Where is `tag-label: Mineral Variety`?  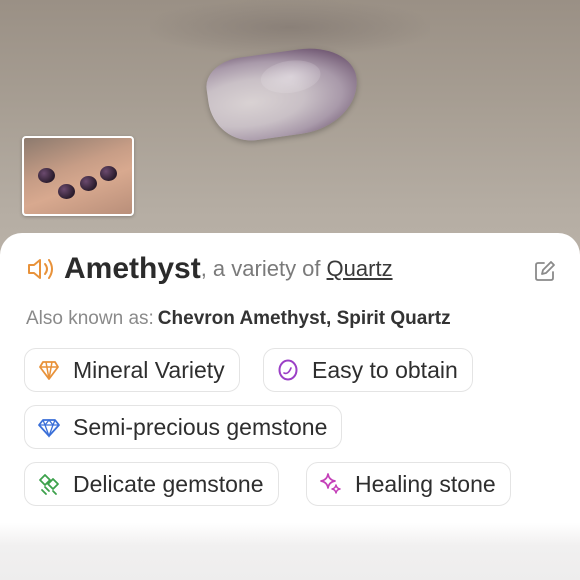
tag-label: Mineral Variety is located at coordinates (149, 369).